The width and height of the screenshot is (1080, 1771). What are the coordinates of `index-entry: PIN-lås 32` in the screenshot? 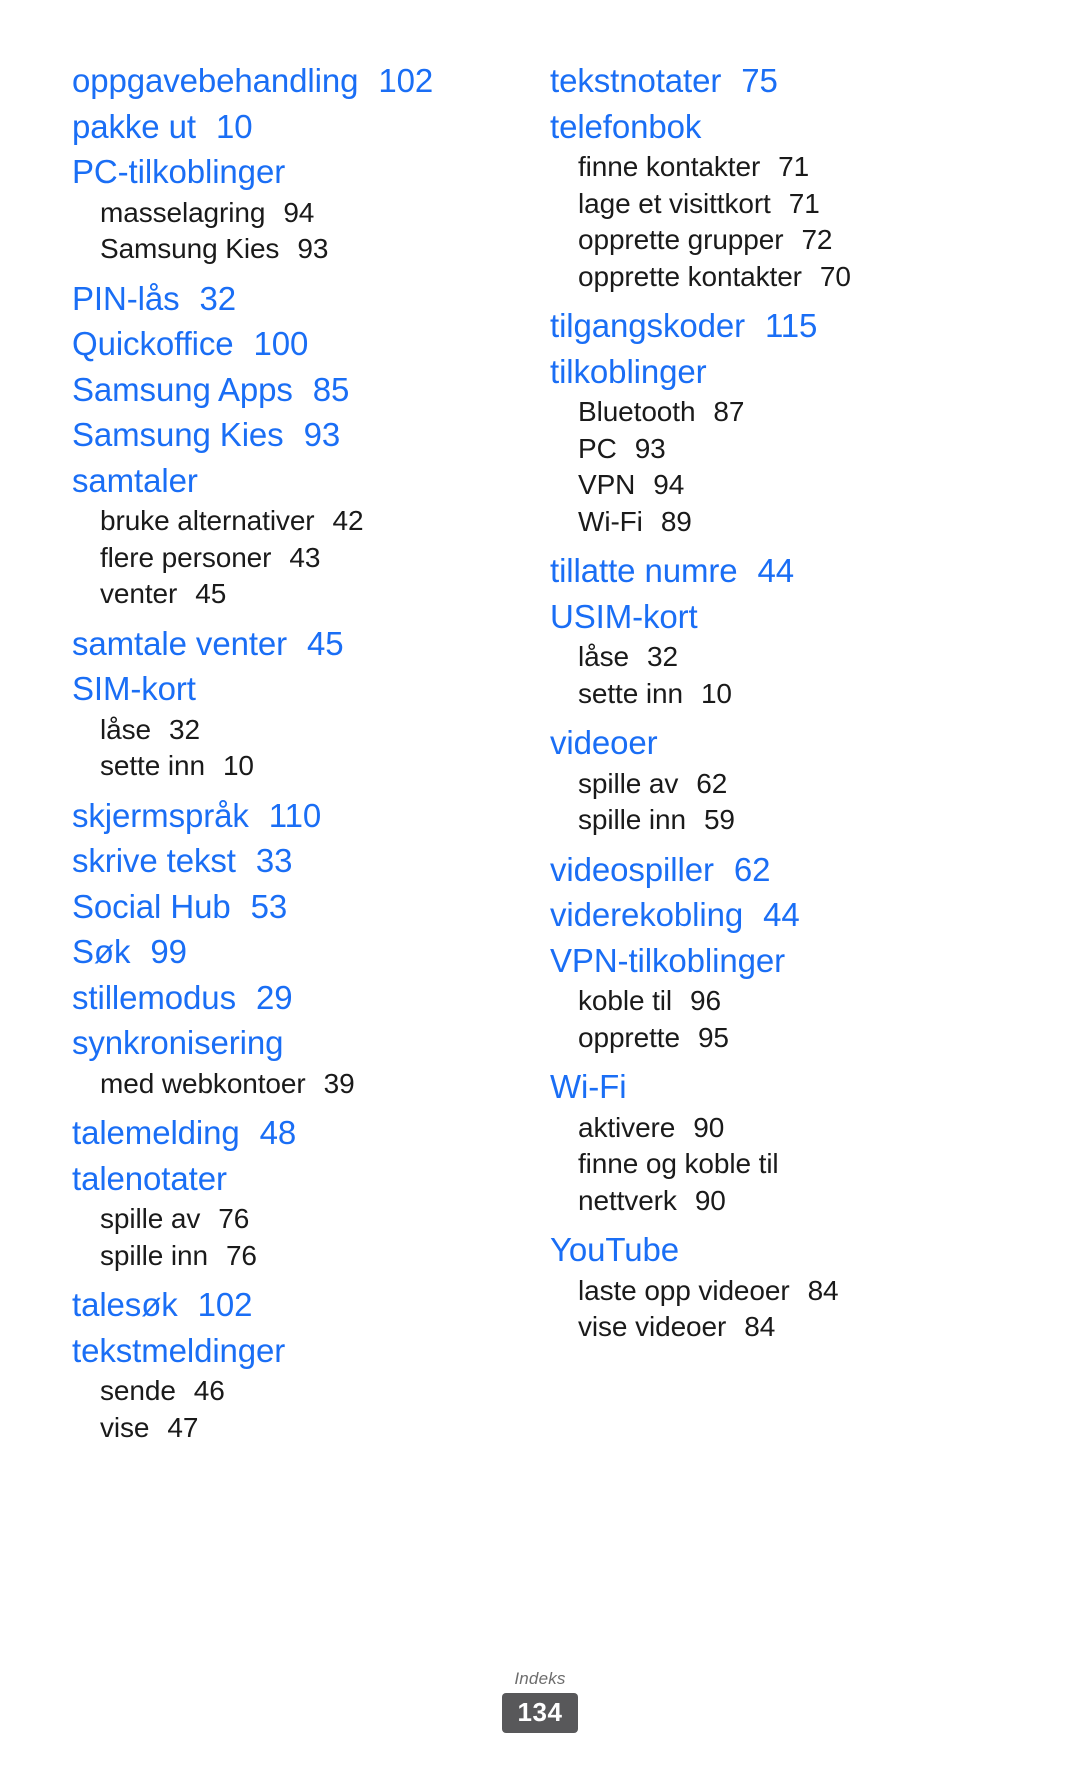 It's located at (282, 299).